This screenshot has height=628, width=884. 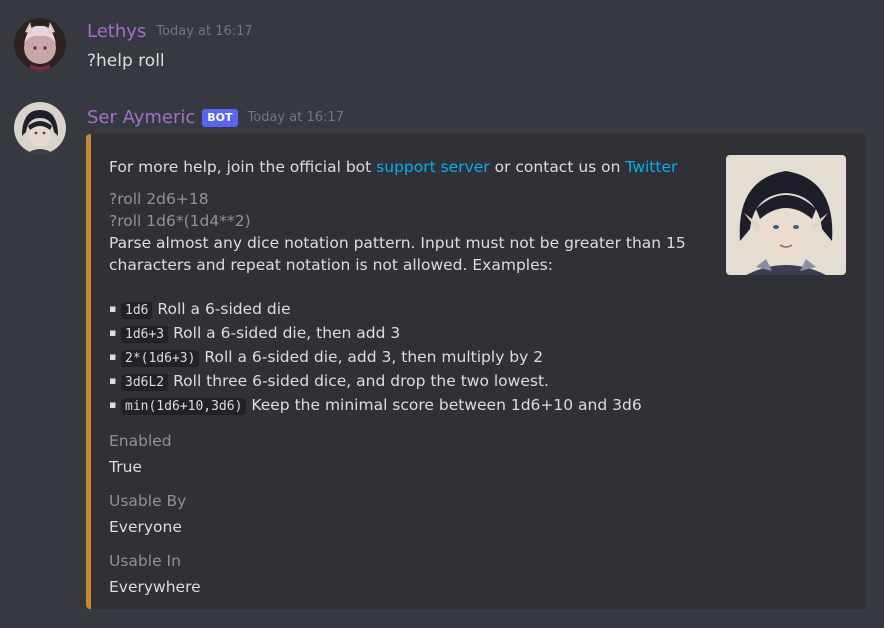 What do you see at coordinates (160, 358) in the screenshot?
I see `code-snippet: 2*(1d6+3)` at bounding box center [160, 358].